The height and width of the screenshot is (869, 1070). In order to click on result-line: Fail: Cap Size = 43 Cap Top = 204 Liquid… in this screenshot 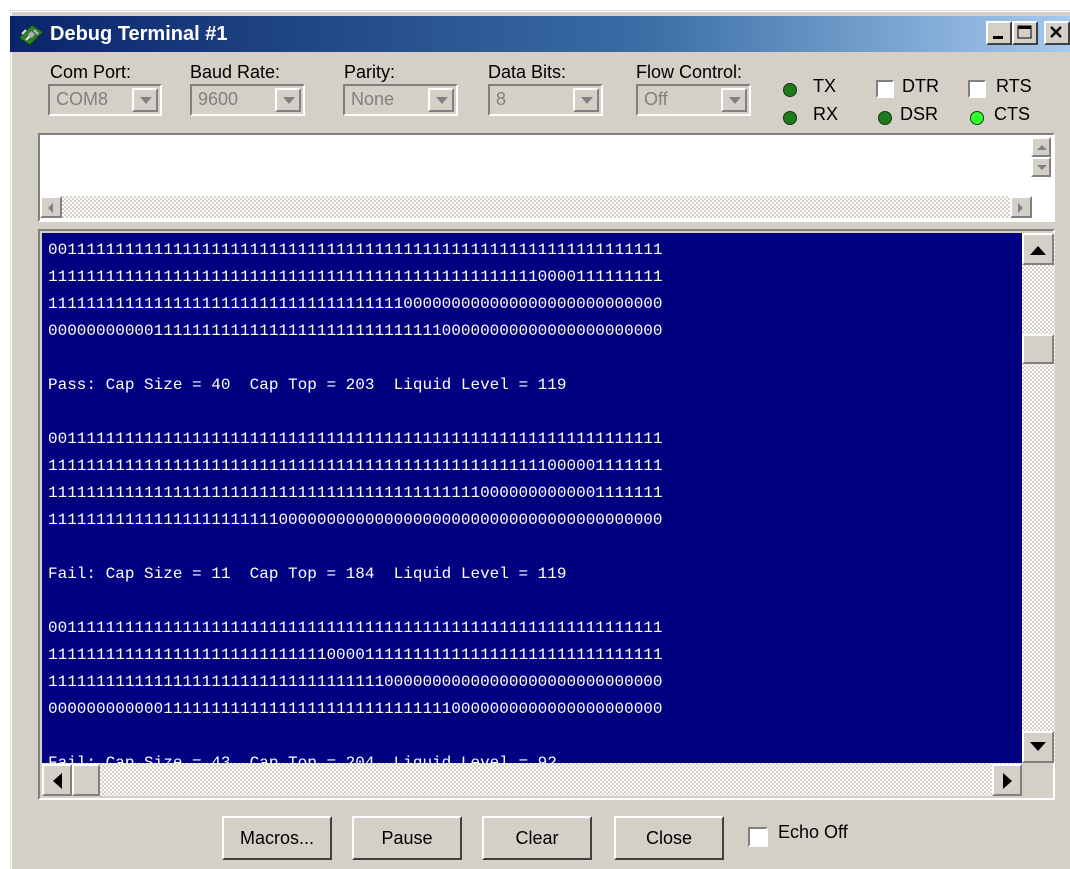, I will do `click(302, 758)`.